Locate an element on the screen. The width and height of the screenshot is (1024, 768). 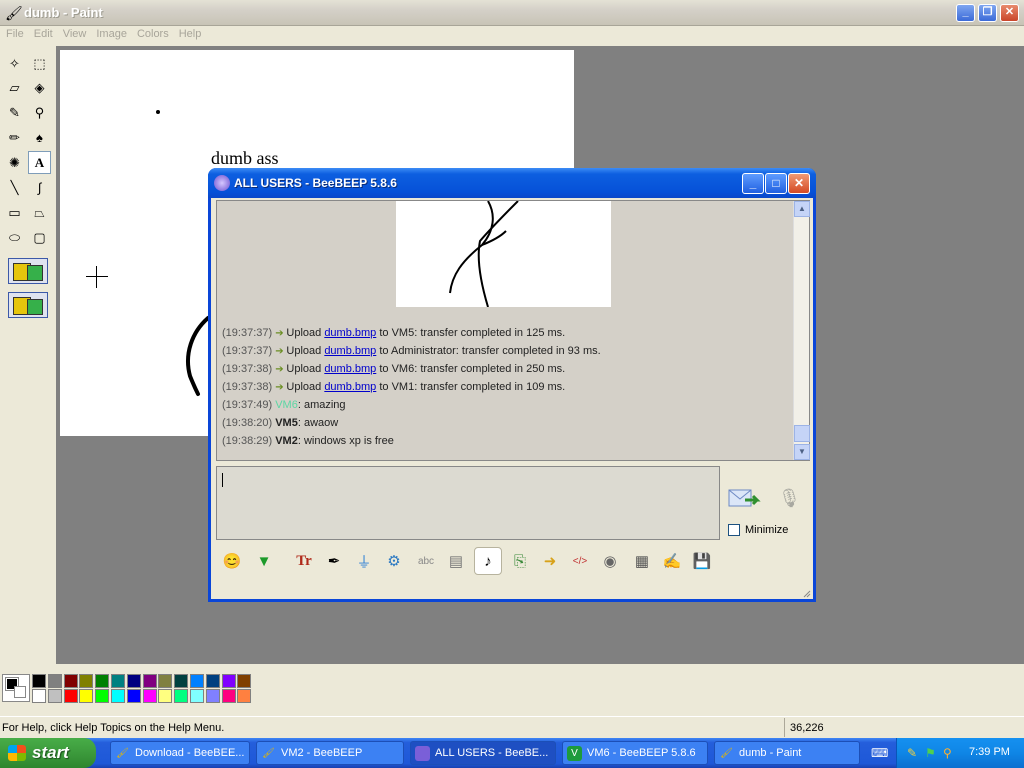
menu-image: Image is located at coordinates (111, 33).